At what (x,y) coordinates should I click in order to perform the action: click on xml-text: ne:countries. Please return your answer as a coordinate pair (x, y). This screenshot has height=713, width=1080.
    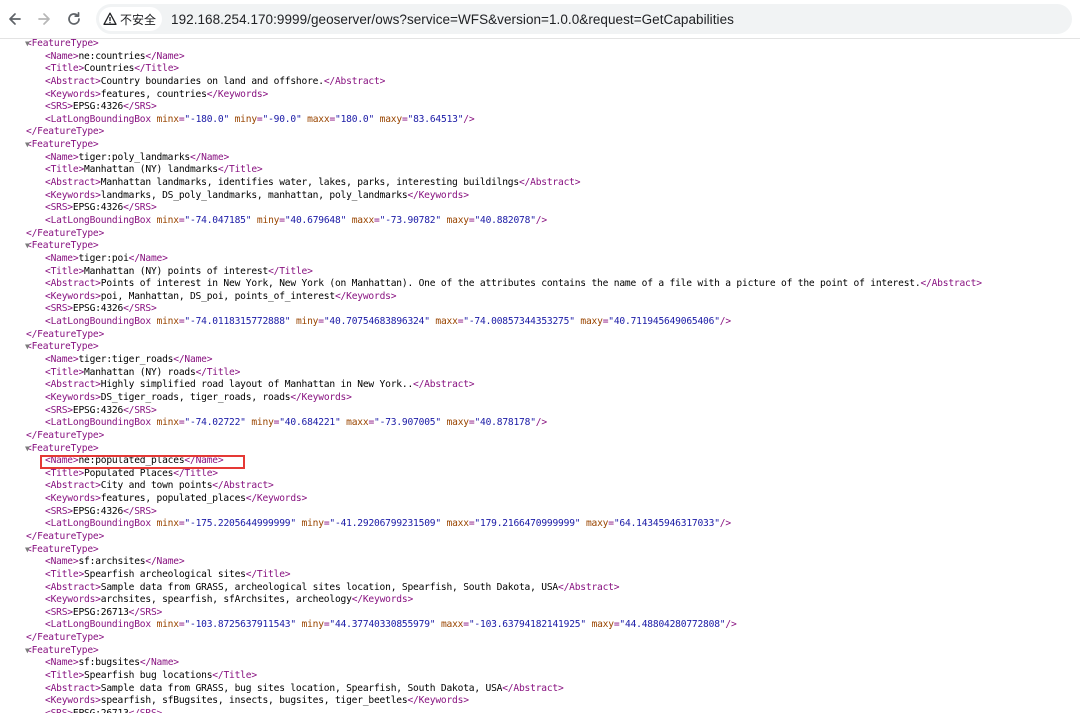
    Looking at the image, I should click on (112, 56).